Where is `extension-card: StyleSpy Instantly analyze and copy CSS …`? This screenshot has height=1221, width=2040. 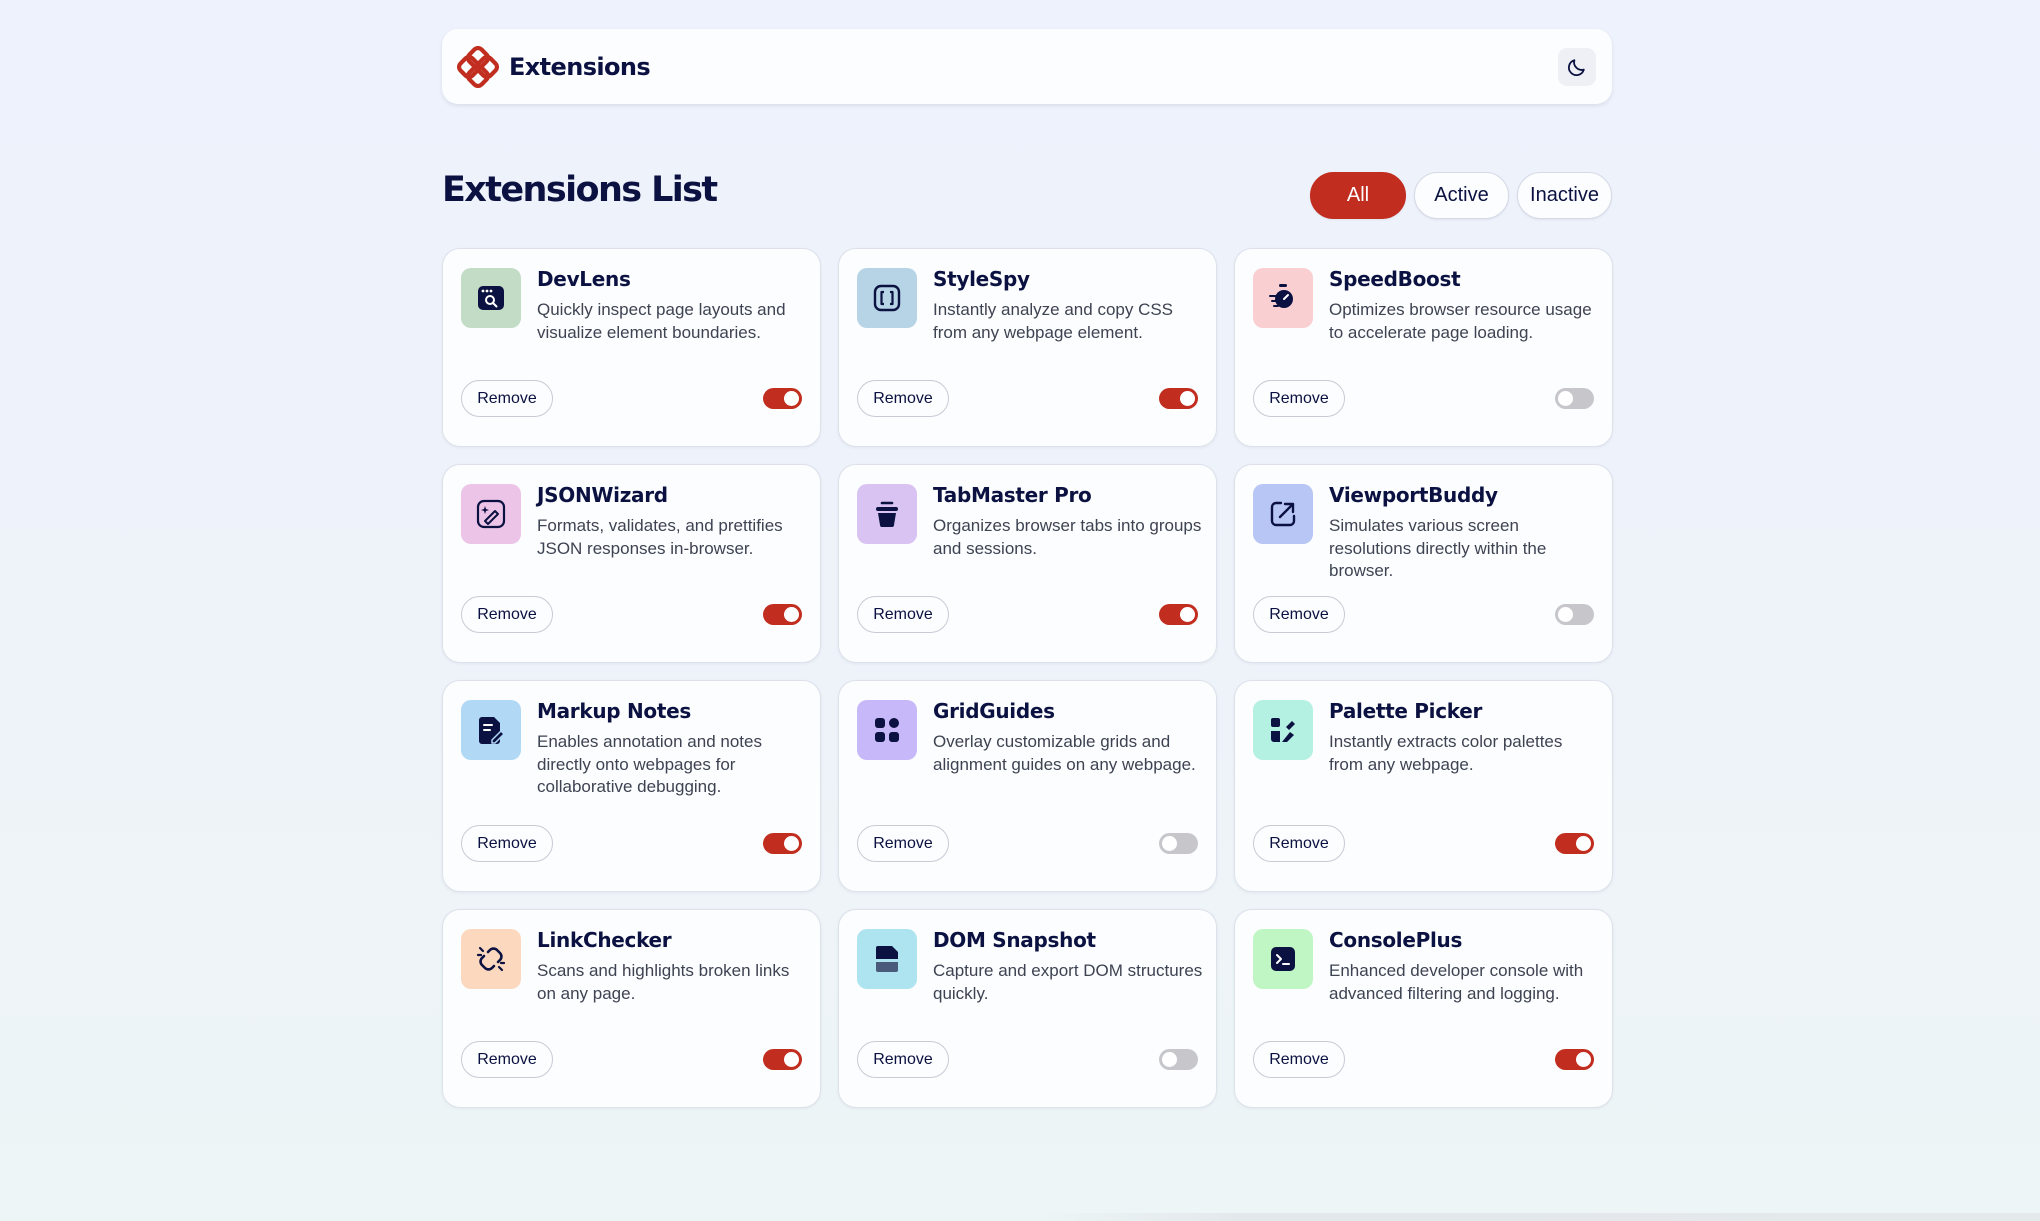
extension-card: StyleSpy Instantly analyze and copy CSS … is located at coordinates (1027, 347).